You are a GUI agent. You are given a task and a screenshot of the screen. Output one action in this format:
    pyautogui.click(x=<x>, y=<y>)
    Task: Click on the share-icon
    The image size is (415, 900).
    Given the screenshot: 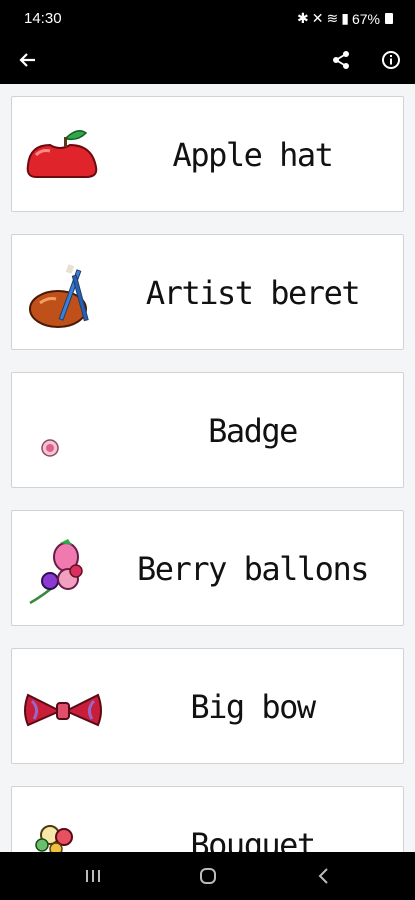 What is the action you would take?
    pyautogui.click(x=341, y=60)
    